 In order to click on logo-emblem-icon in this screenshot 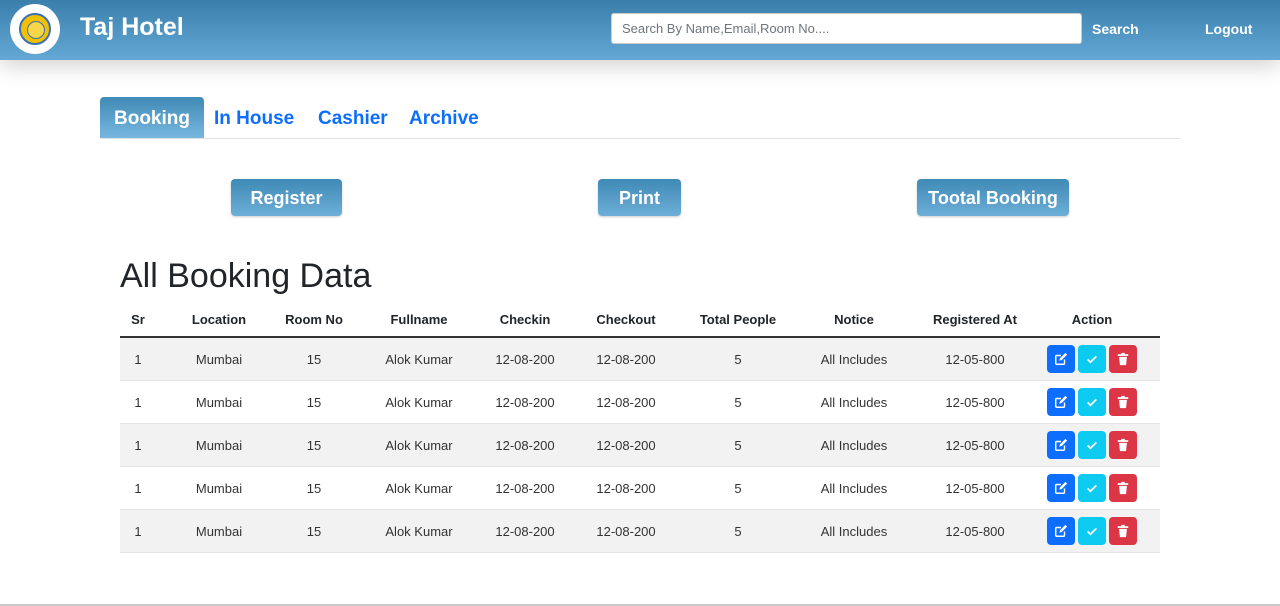, I will do `click(35, 29)`.